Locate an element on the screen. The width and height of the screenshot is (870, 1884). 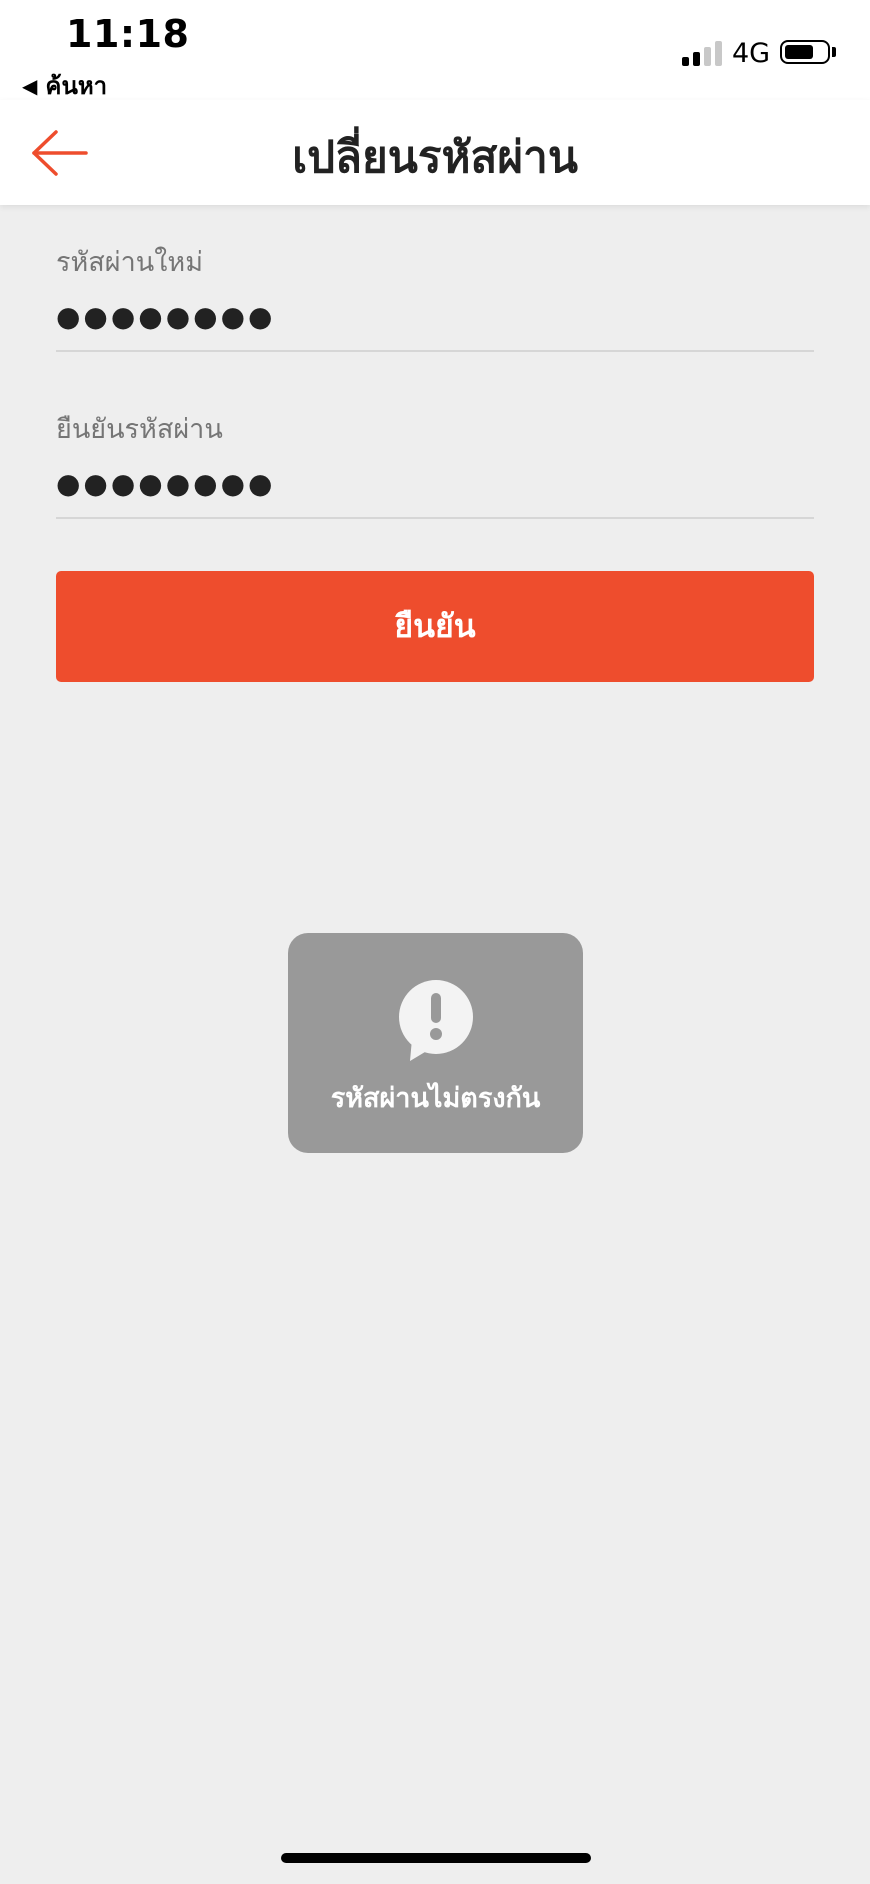
new-password-field: รหัสผ่านใหม่ ●●●●●●●● is located at coordinates (435, 296).